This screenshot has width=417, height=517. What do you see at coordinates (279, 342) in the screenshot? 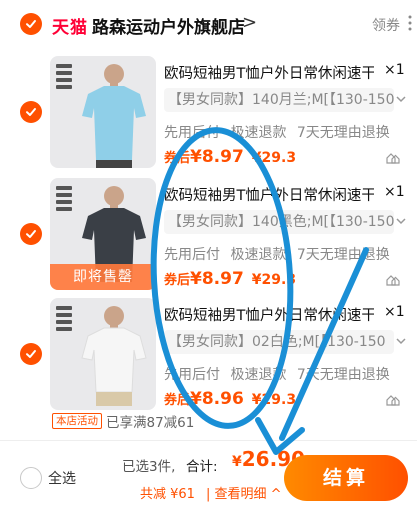
I see `sku-selector: 【男女同款】02白色;M[【130-150` at bounding box center [279, 342].